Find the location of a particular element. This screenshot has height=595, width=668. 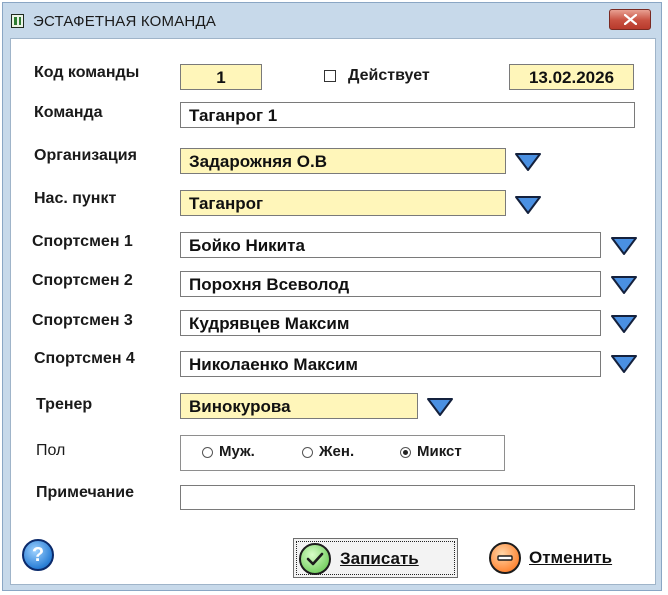

note-label: Примечание is located at coordinates (85, 492).